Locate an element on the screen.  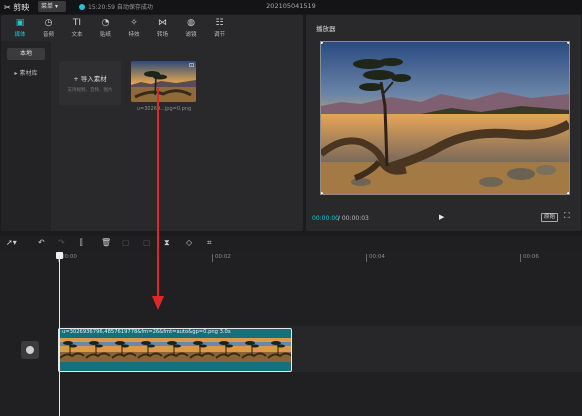
freeze-icon: ▢ is located at coordinates (126, 242).